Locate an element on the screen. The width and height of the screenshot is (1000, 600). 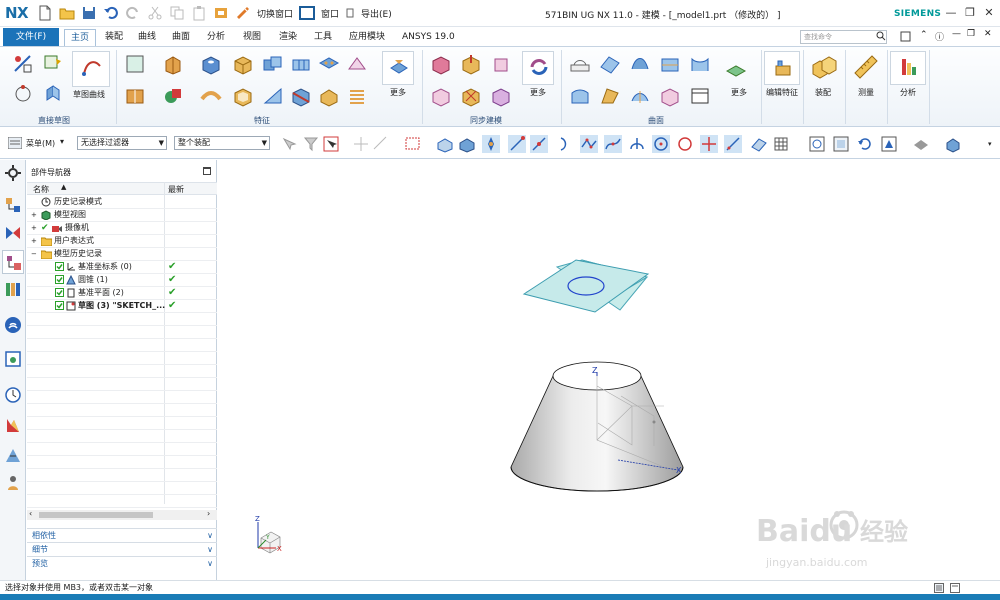
open-folder-icon is located at coordinates (67, 13).